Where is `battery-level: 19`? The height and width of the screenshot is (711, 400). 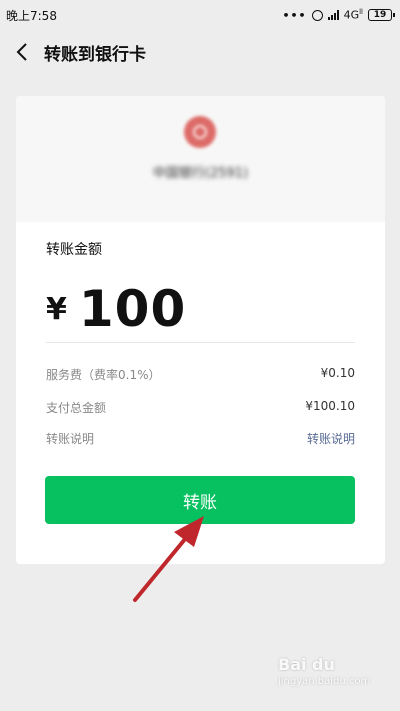 battery-level: 19 is located at coordinates (380, 15).